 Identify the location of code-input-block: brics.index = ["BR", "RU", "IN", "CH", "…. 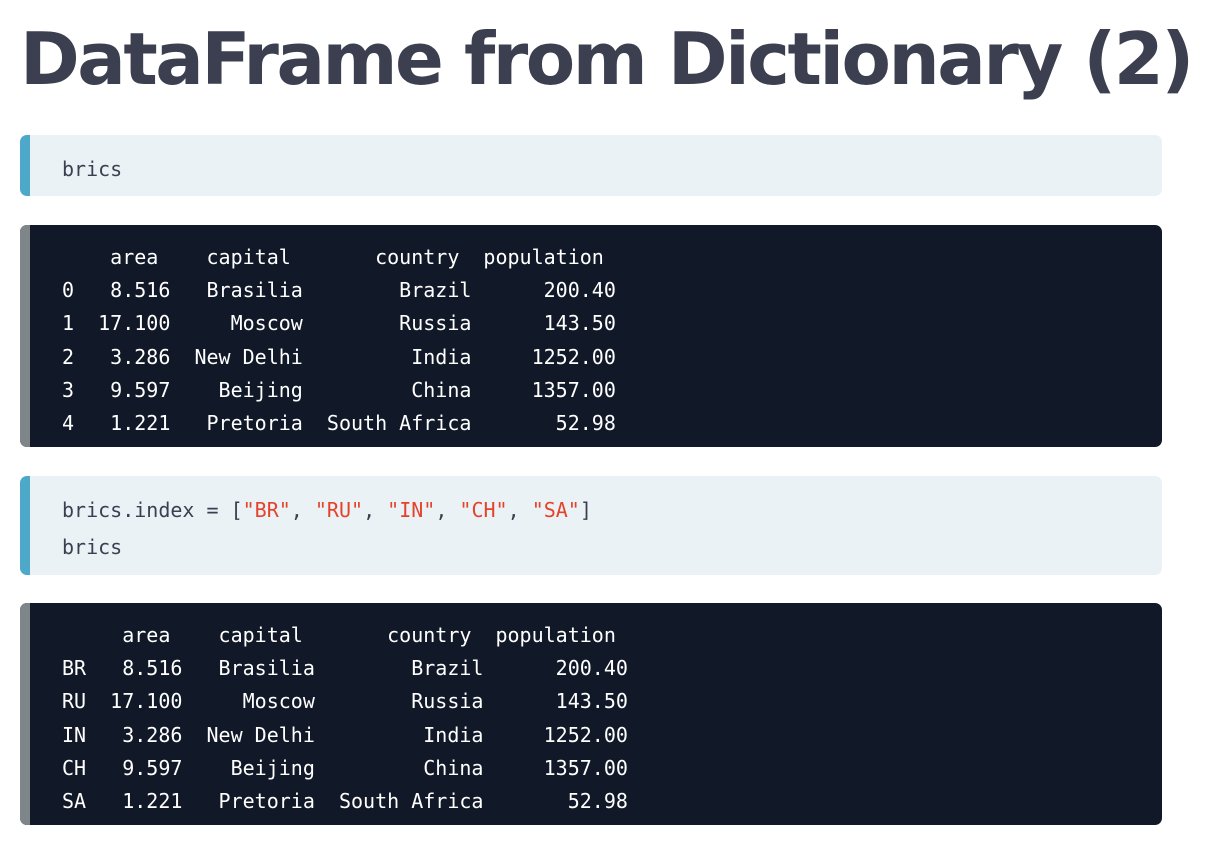
(591, 525).